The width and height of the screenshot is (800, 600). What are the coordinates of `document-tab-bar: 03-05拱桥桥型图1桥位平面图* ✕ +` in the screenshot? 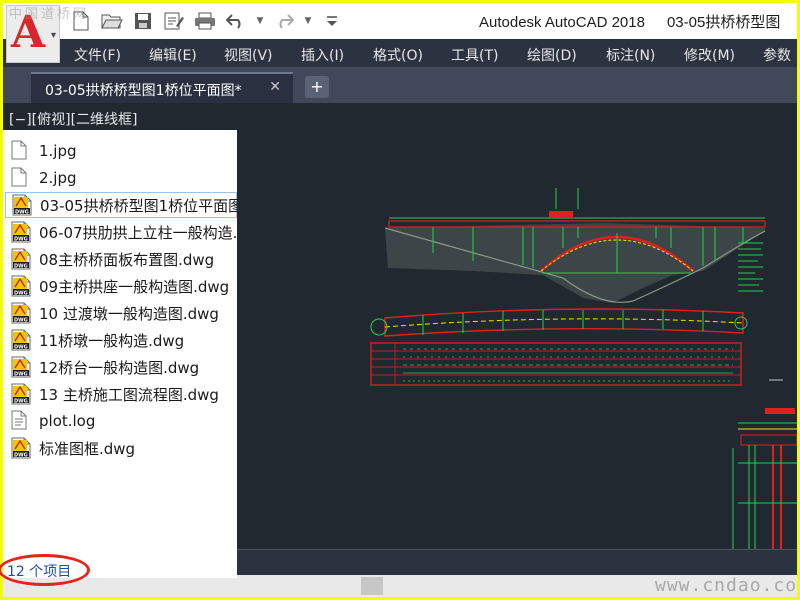 It's located at (400, 85).